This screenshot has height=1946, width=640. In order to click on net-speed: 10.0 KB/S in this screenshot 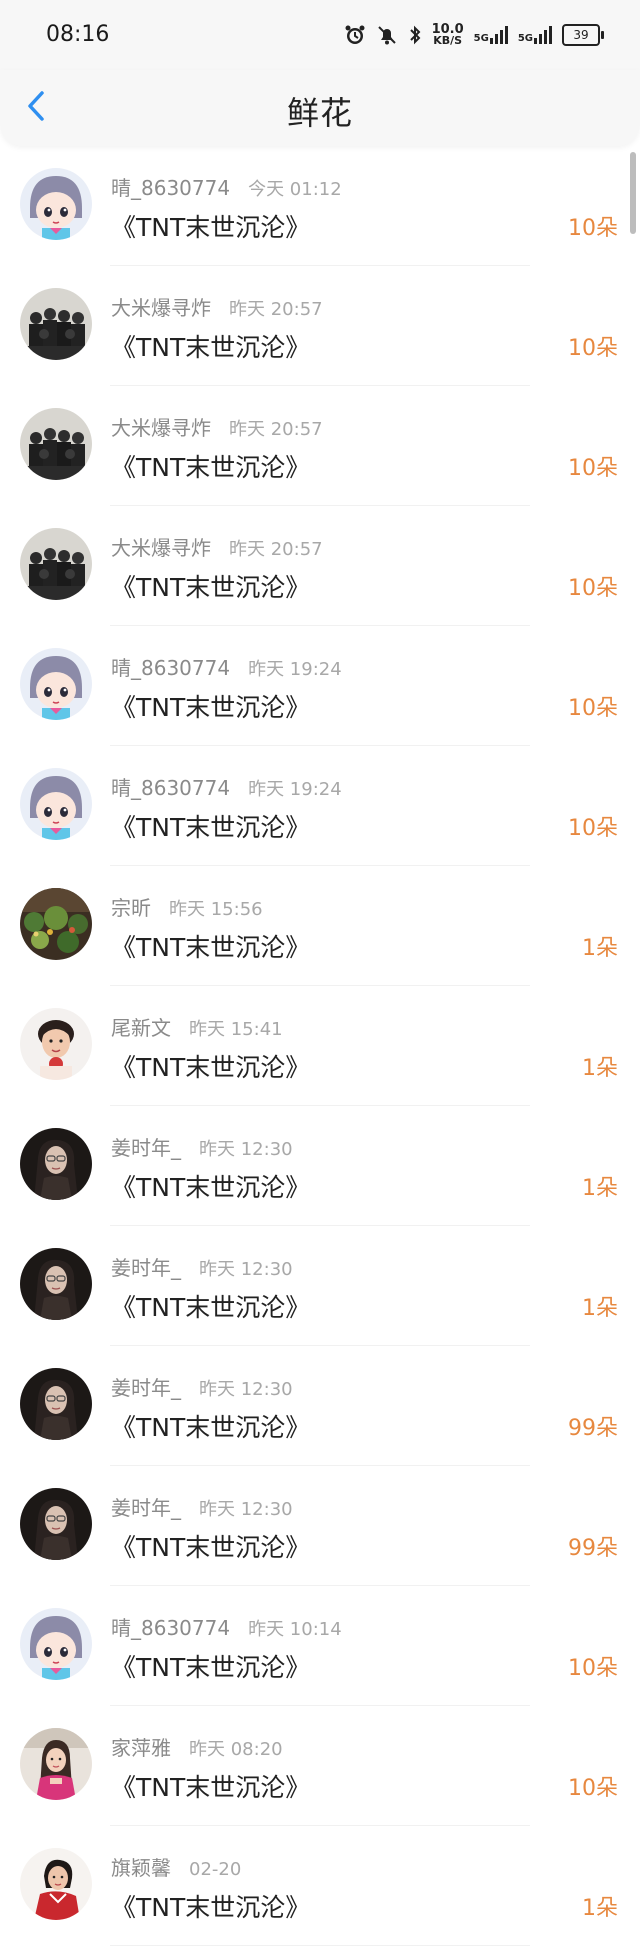, I will do `click(448, 35)`.